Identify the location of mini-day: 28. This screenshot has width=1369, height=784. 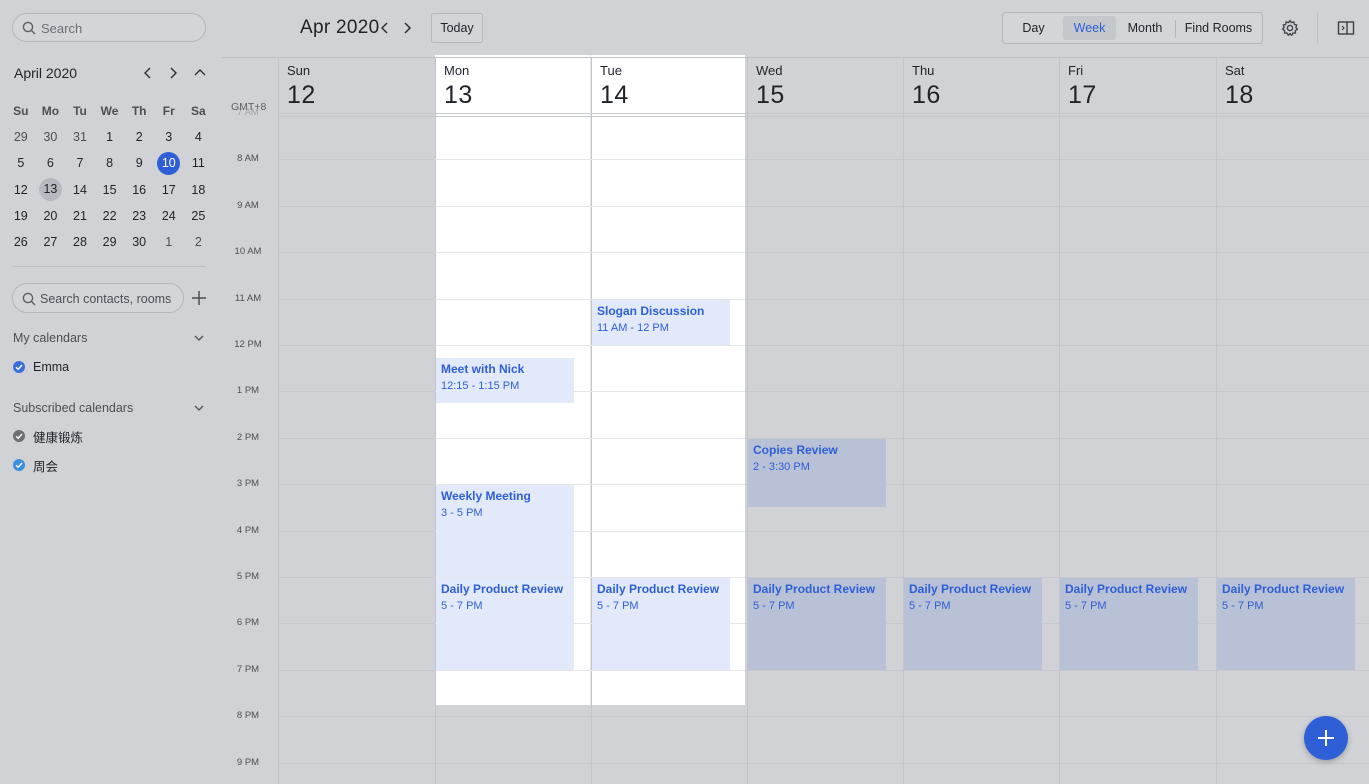
(80, 242).